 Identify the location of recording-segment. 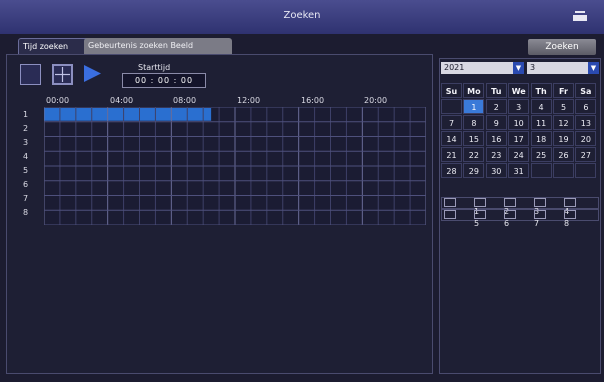
(128, 114).